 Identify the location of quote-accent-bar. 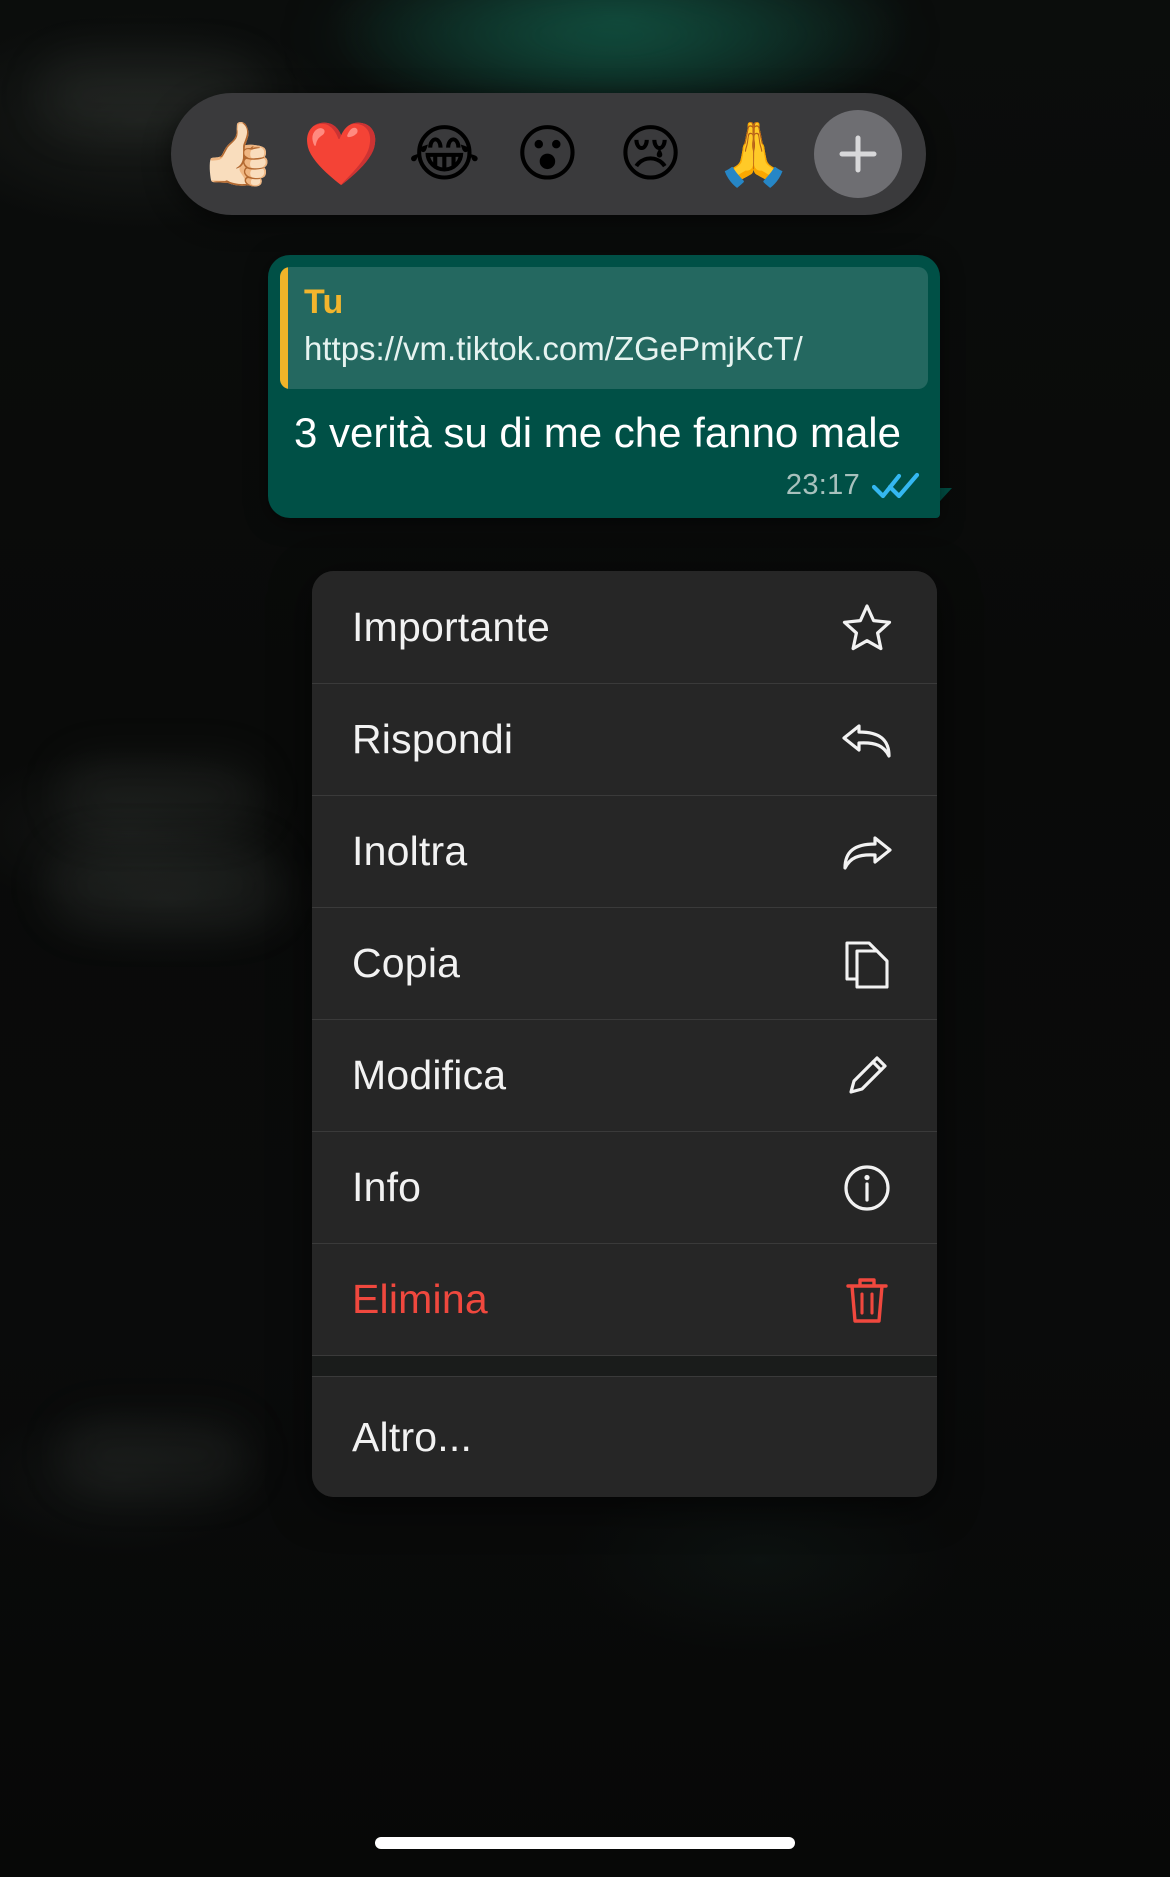
(284, 328).